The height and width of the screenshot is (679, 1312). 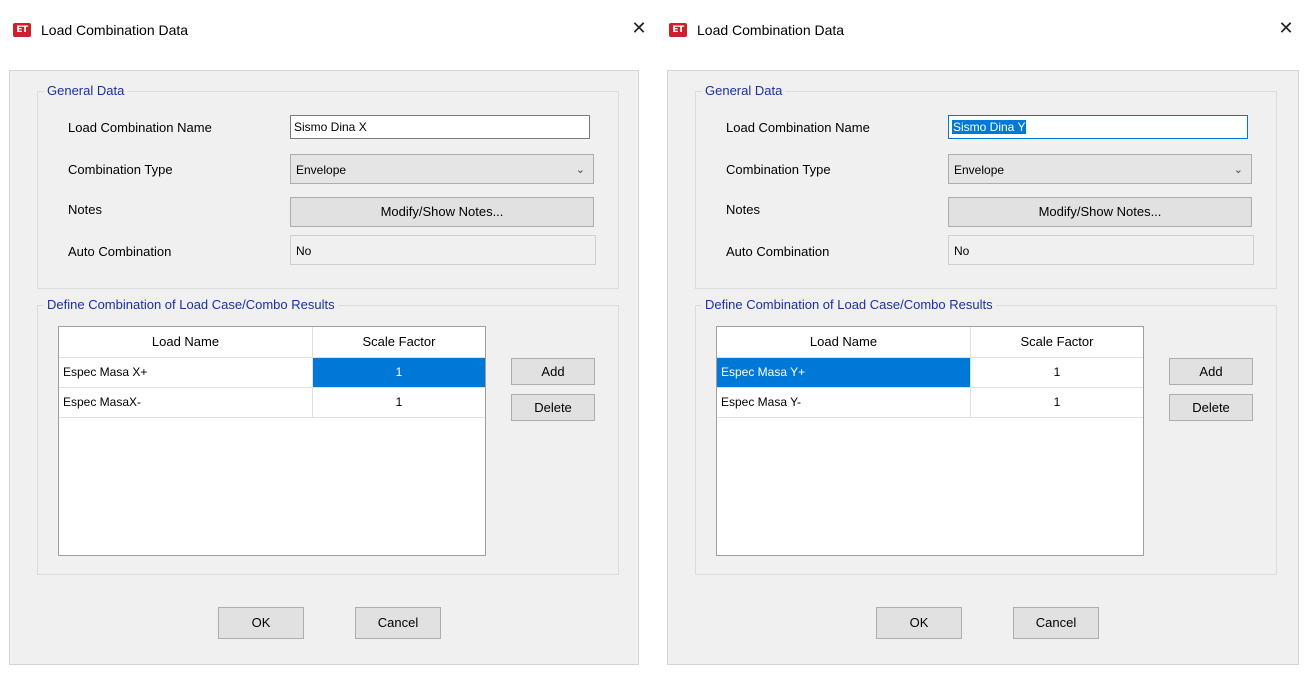 I want to click on load-name-cell: Espec Masa X+, so click(x=186, y=372).